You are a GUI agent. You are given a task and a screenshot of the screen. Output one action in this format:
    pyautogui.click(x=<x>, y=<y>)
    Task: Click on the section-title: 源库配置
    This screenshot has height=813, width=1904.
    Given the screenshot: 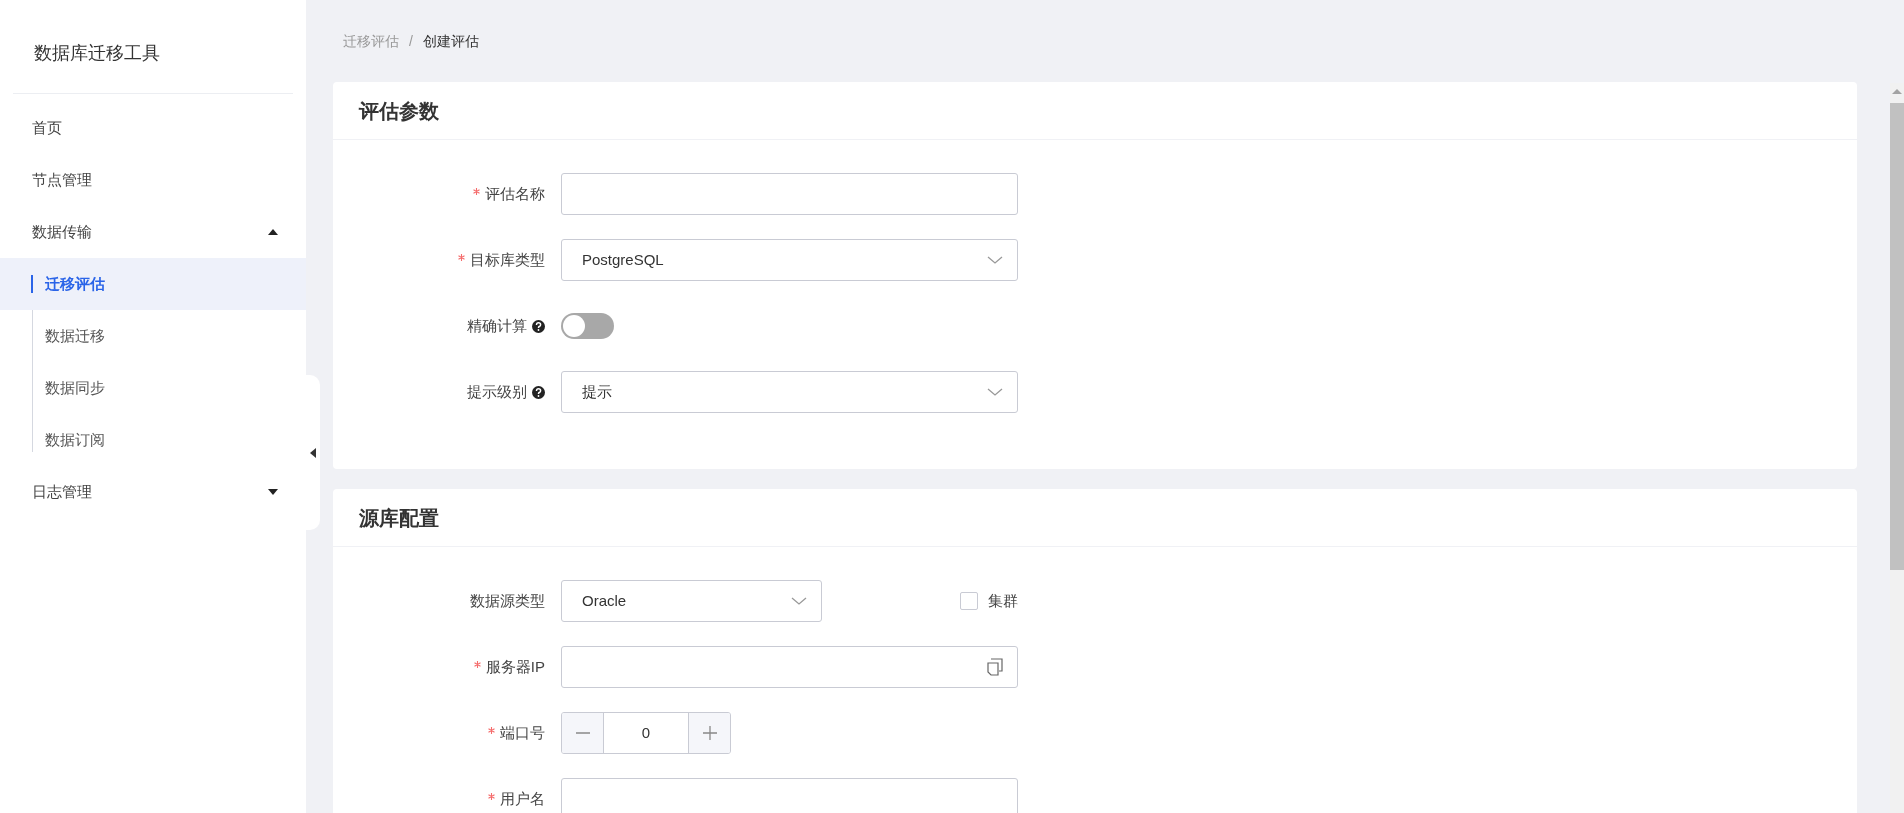 What is the action you would take?
    pyautogui.click(x=399, y=518)
    